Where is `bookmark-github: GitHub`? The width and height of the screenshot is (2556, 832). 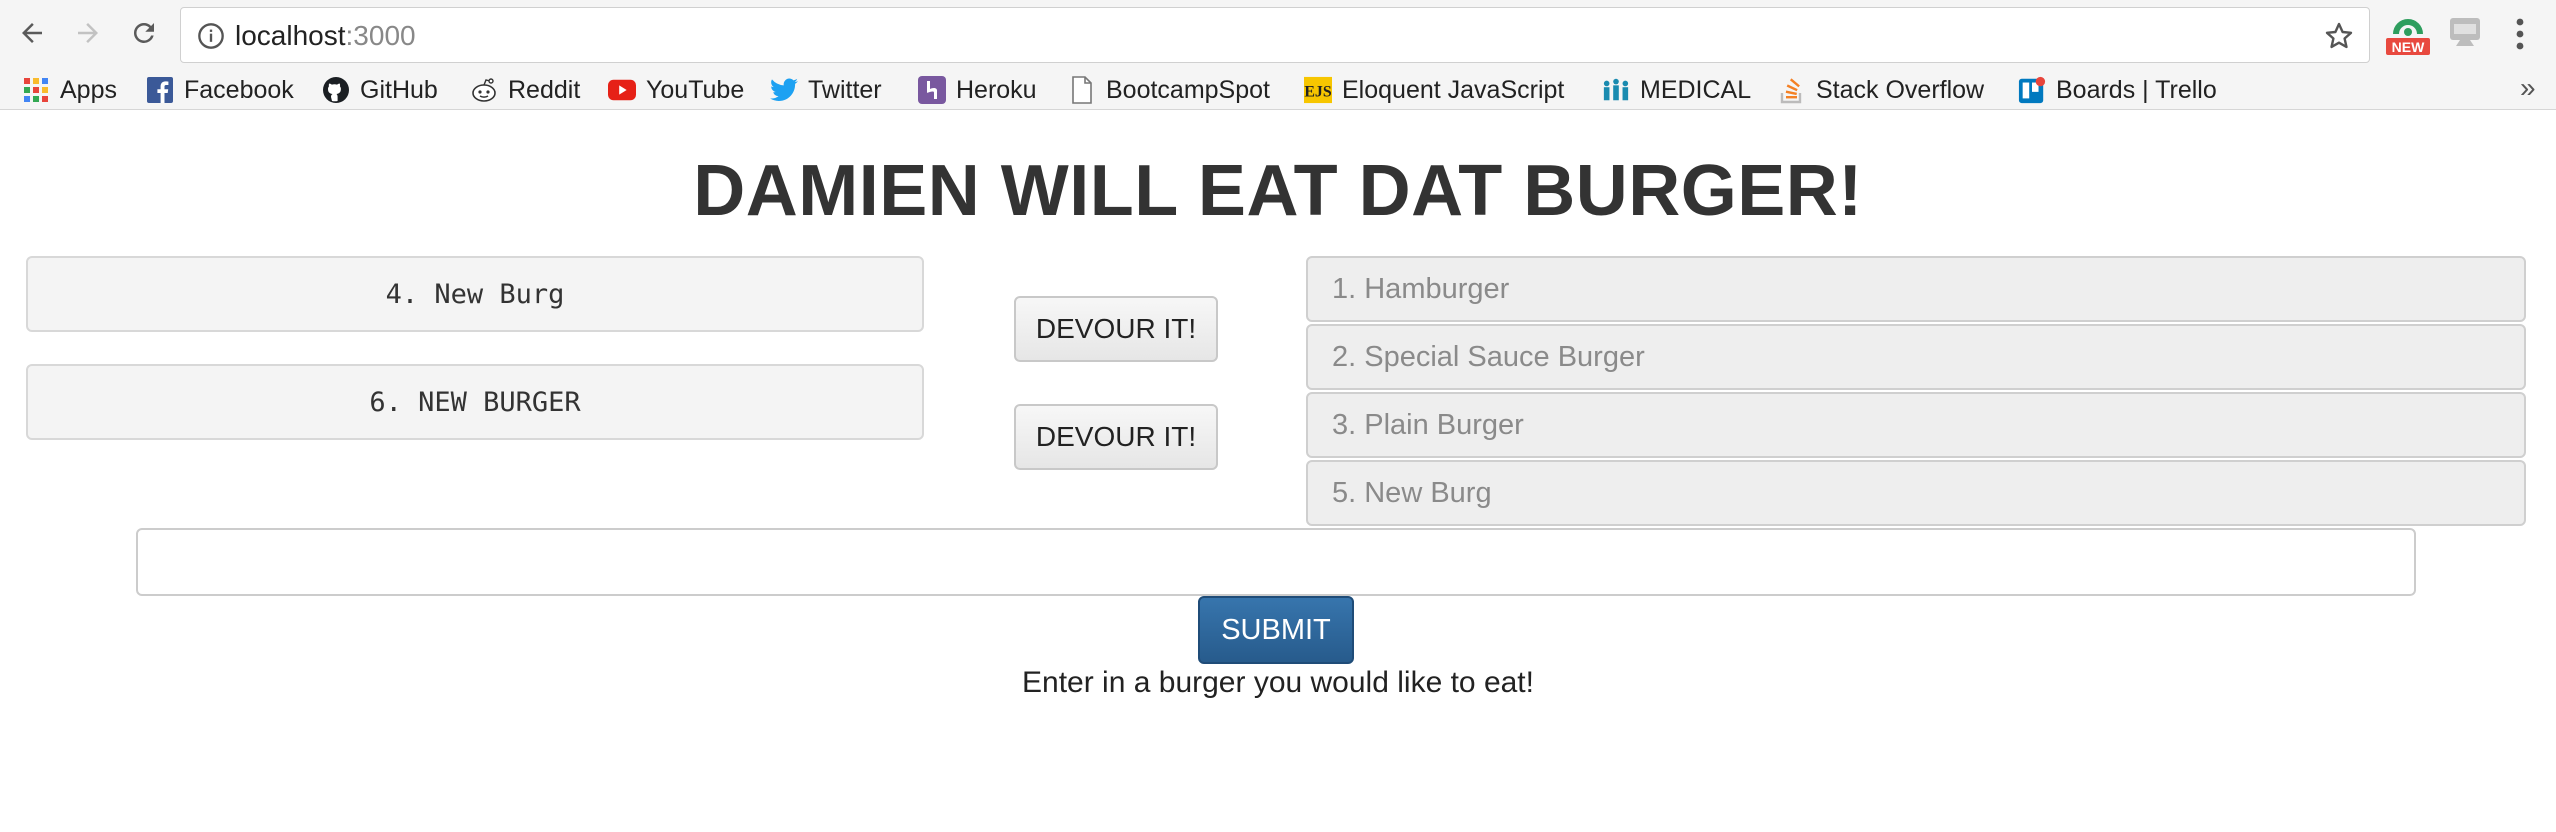 bookmark-github: GitHub is located at coordinates (380, 90).